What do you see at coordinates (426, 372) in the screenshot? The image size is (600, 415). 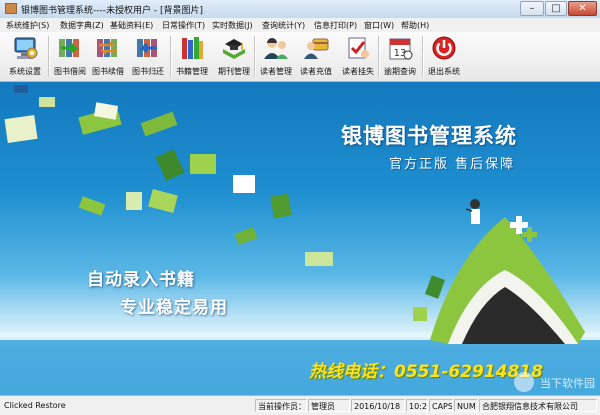 I see `banner-hotline: 热线电话：0551-62914818` at bounding box center [426, 372].